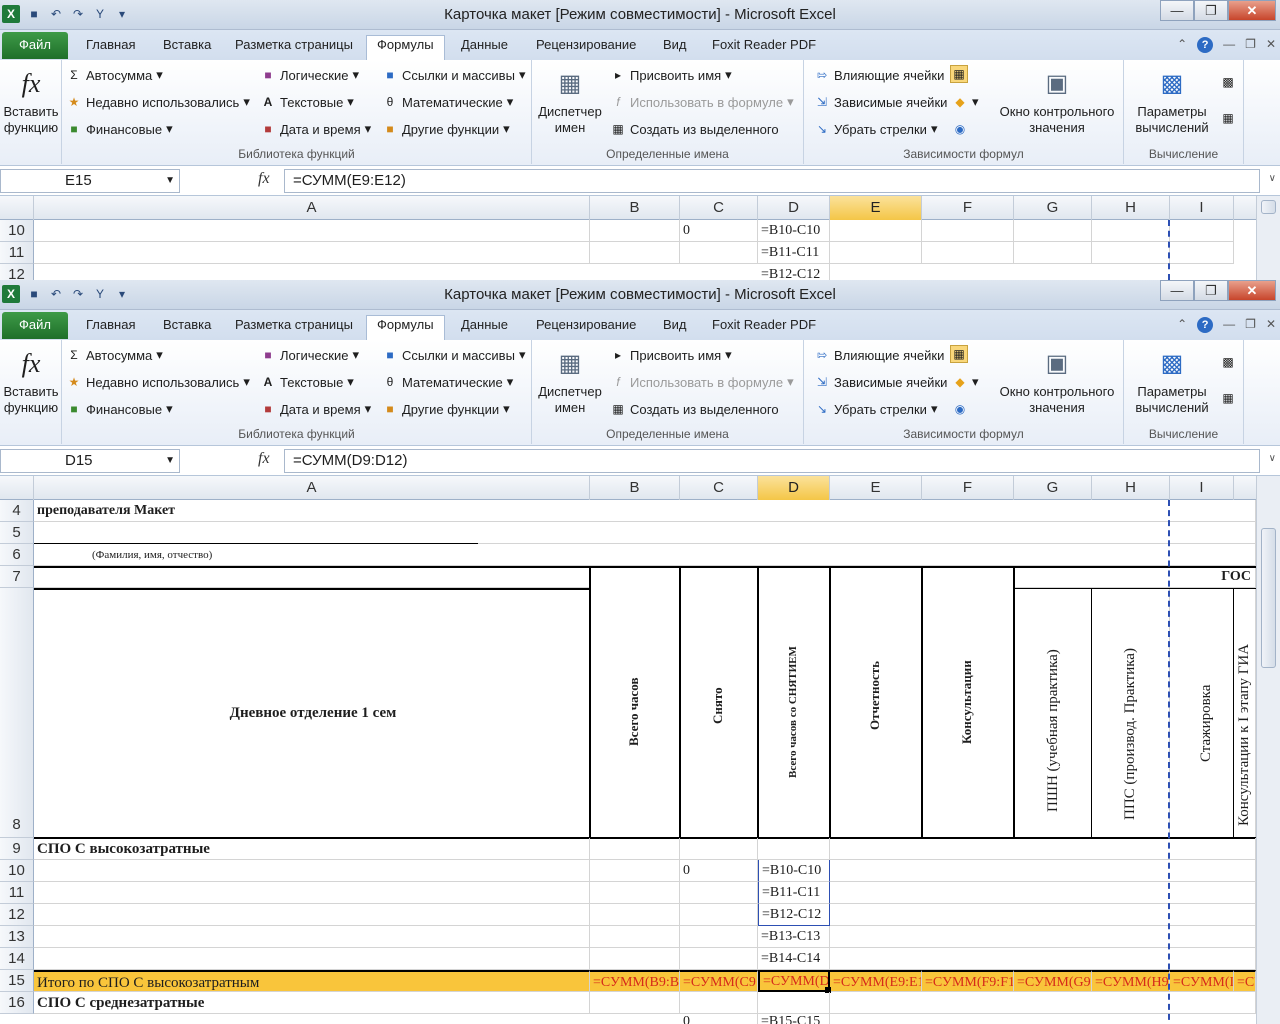  What do you see at coordinates (1268, 750) in the screenshot?
I see `vertical-scrollbar` at bounding box center [1268, 750].